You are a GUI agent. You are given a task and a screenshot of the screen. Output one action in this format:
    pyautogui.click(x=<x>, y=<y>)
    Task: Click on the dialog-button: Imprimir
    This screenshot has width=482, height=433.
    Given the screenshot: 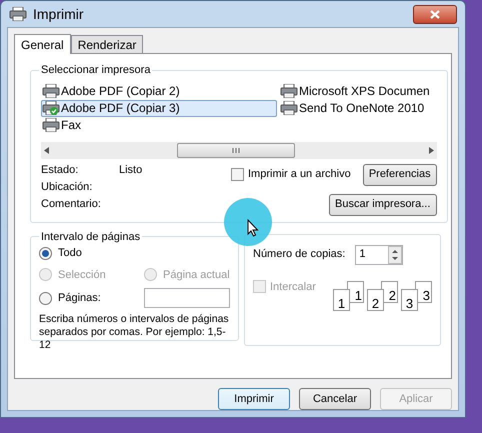 What is the action you would take?
    pyautogui.click(x=254, y=399)
    